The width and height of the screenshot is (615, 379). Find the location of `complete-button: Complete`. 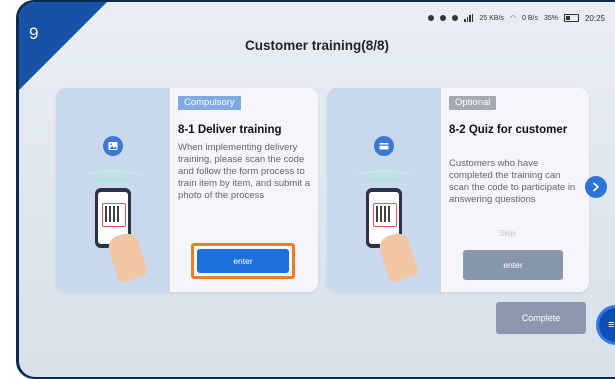

complete-button: Complete is located at coordinates (541, 318).